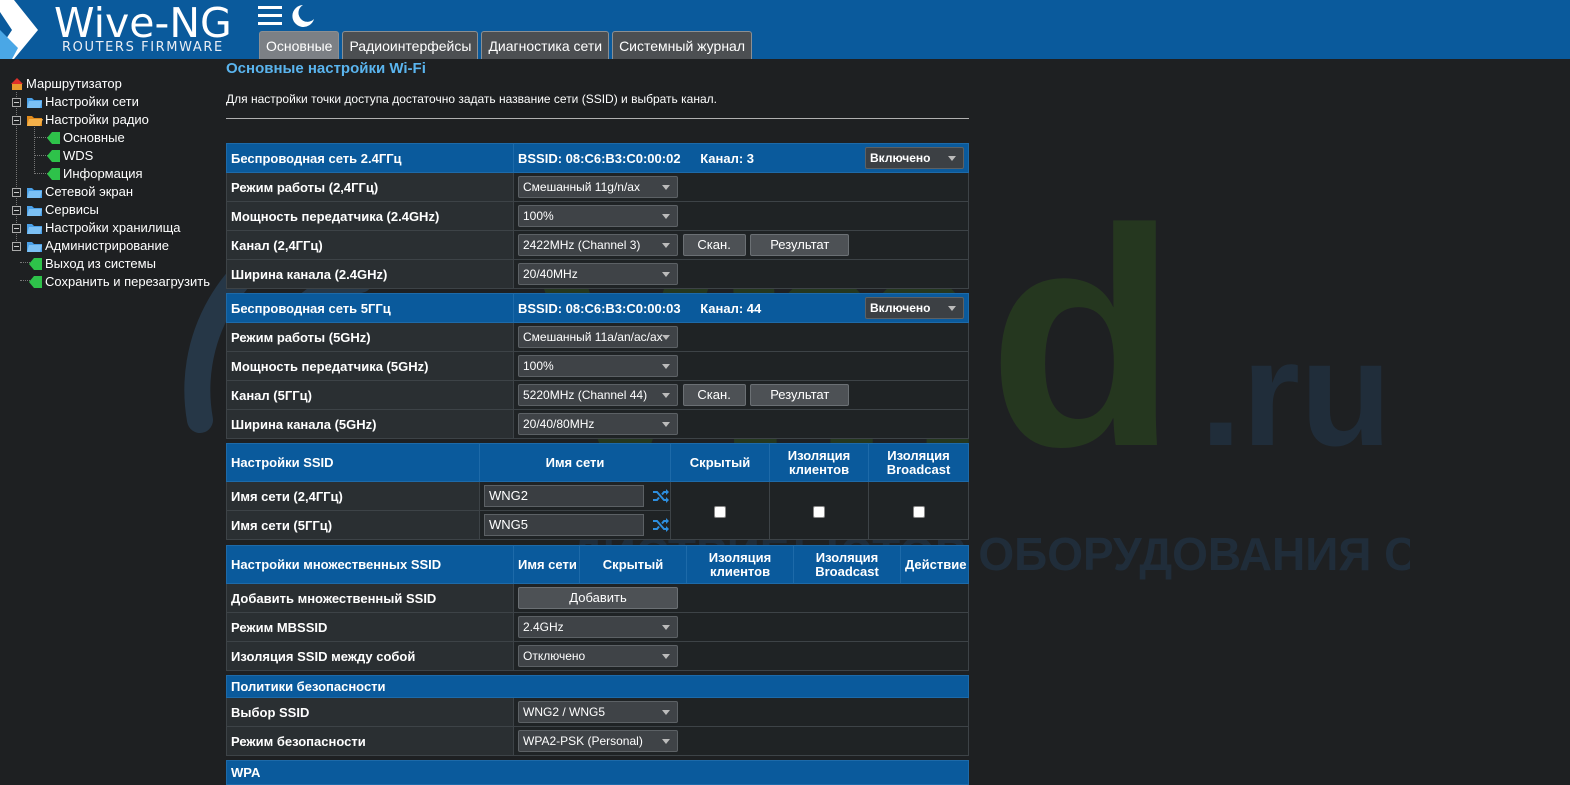 The width and height of the screenshot is (1570, 785). Describe the element at coordinates (271, 15) in the screenshot. I see `hamburger-menu-icon` at that location.